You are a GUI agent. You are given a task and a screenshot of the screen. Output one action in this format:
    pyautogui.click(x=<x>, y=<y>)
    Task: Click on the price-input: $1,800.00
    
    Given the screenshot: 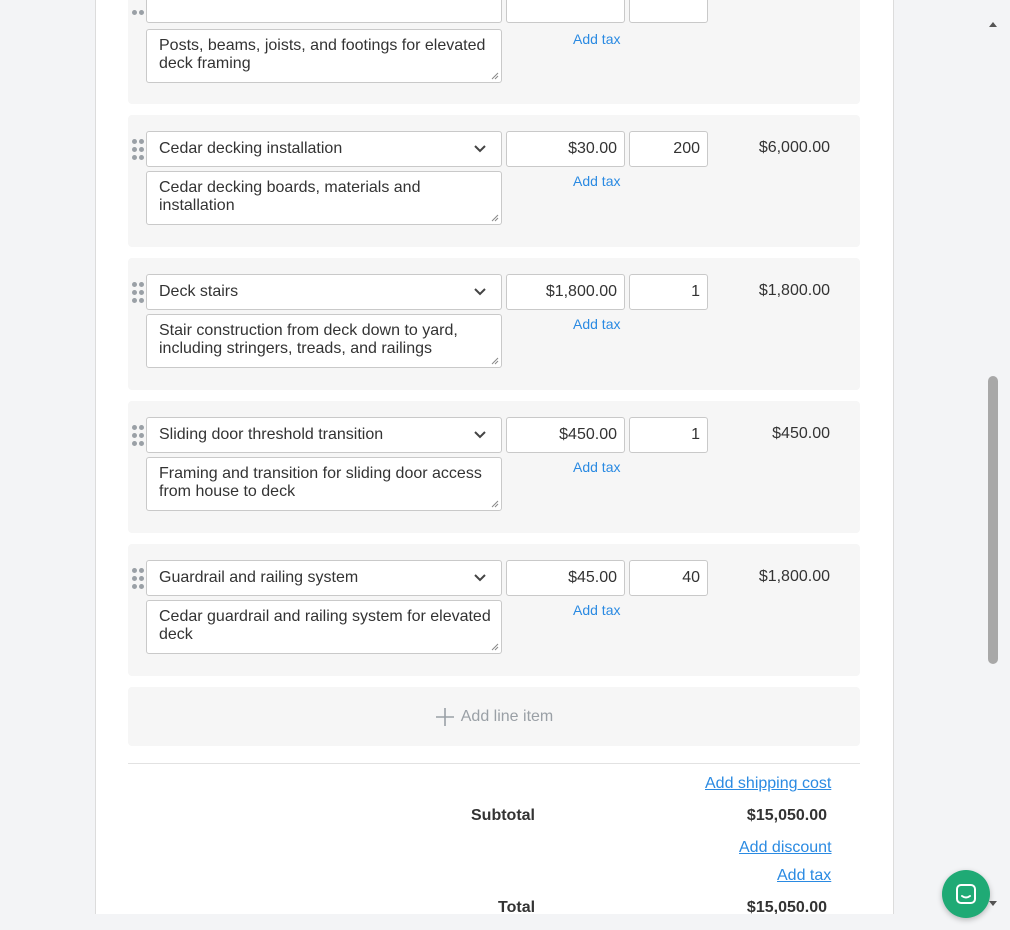 What is the action you would take?
    pyautogui.click(x=565, y=292)
    